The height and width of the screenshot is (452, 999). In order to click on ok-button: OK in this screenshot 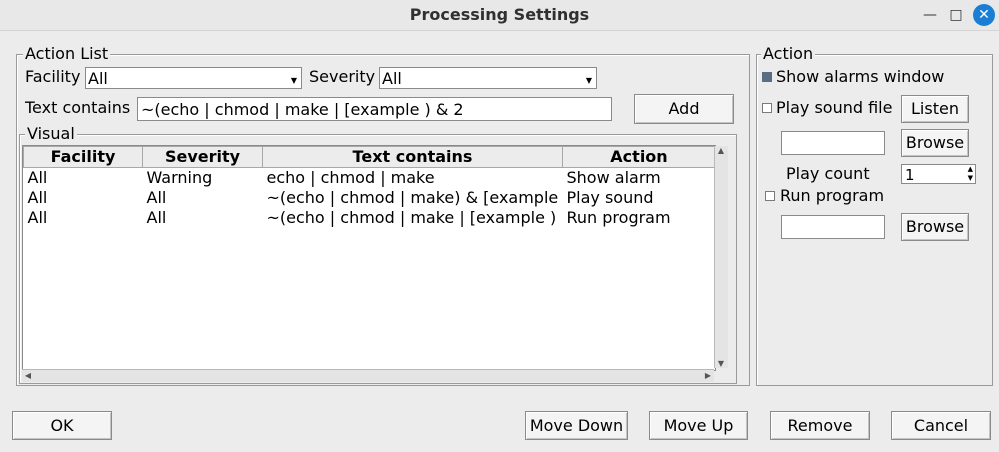, I will do `click(62, 425)`.